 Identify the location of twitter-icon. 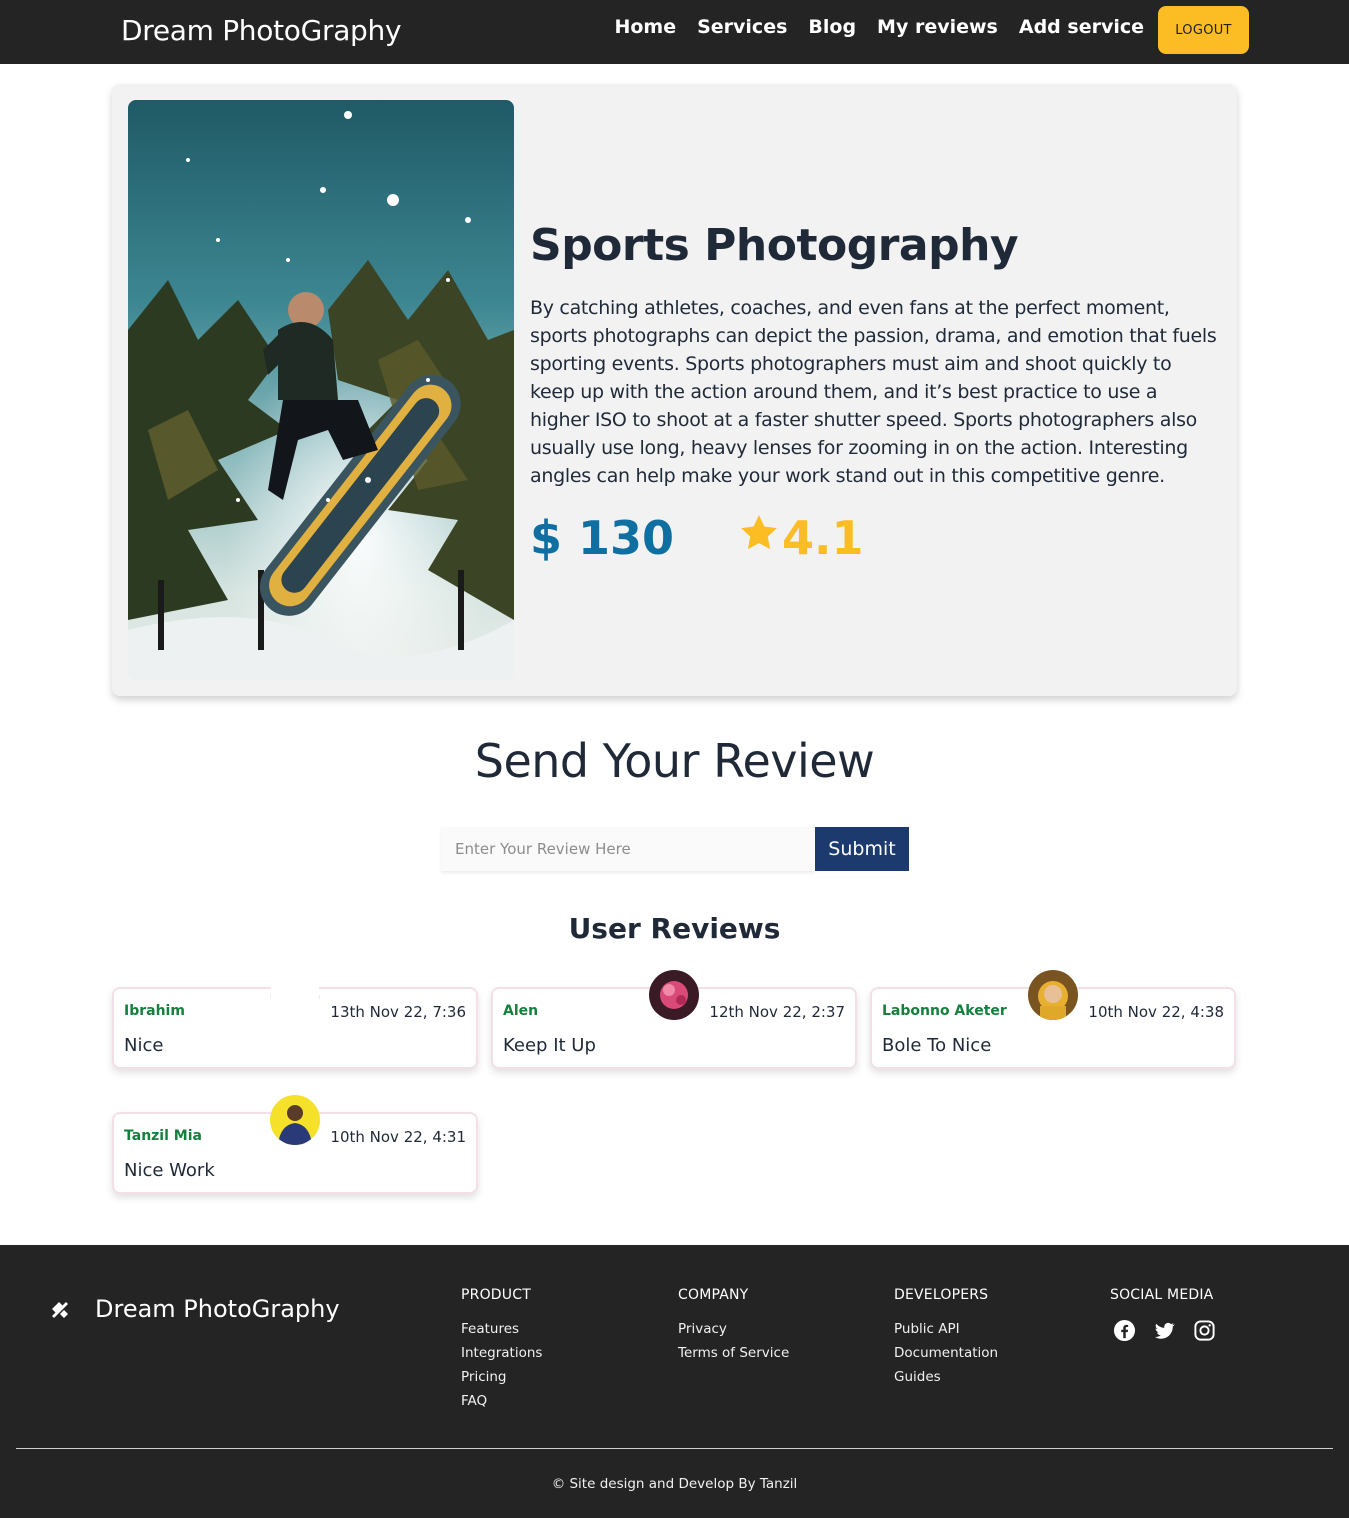
(1164, 1330).